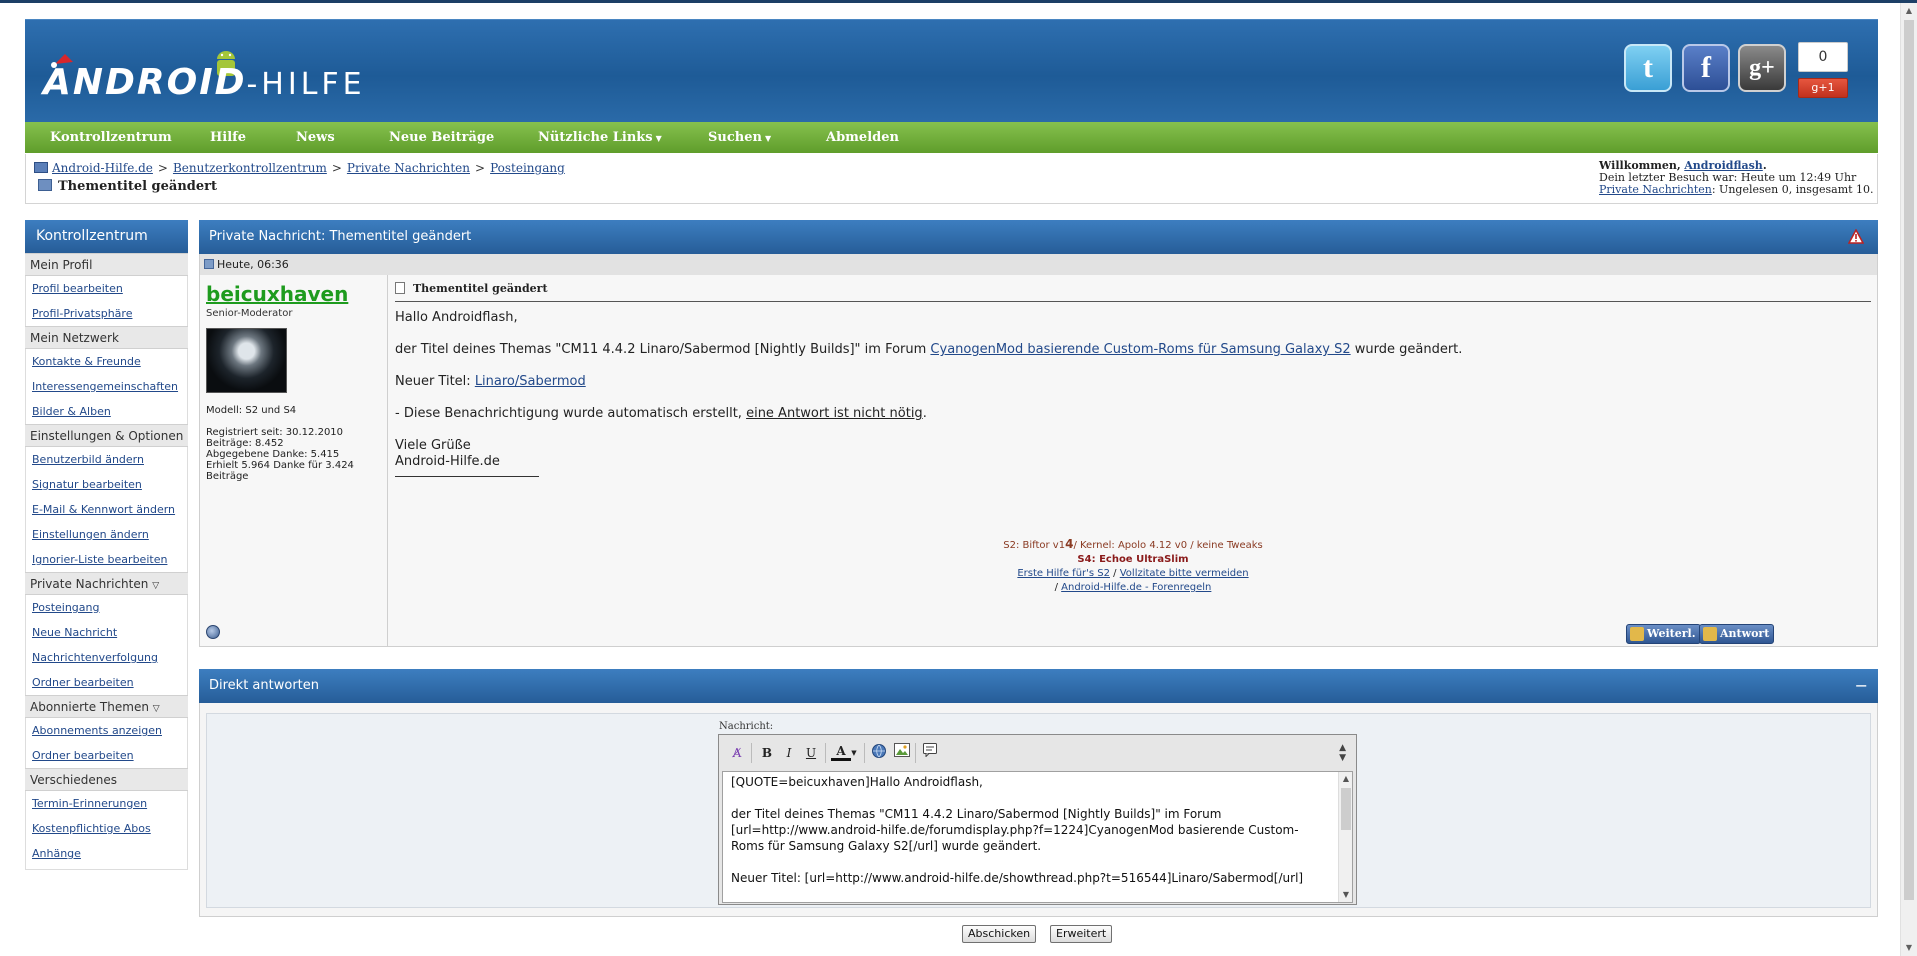 The height and width of the screenshot is (956, 1917). I want to click on sig-link-vollzitate: Vollzitate bitte vermeiden, so click(1184, 573).